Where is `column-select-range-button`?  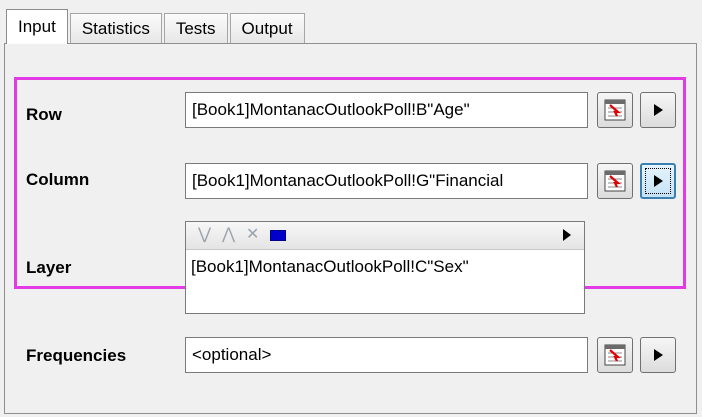 column-select-range-button is located at coordinates (615, 181).